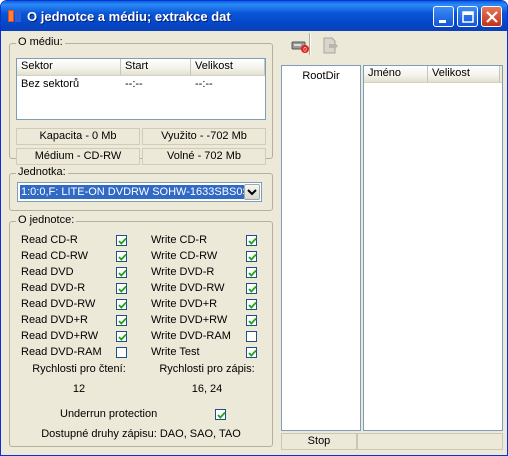  What do you see at coordinates (183, 272) in the screenshot?
I see `write-capability-label: Write DVD-R` at bounding box center [183, 272].